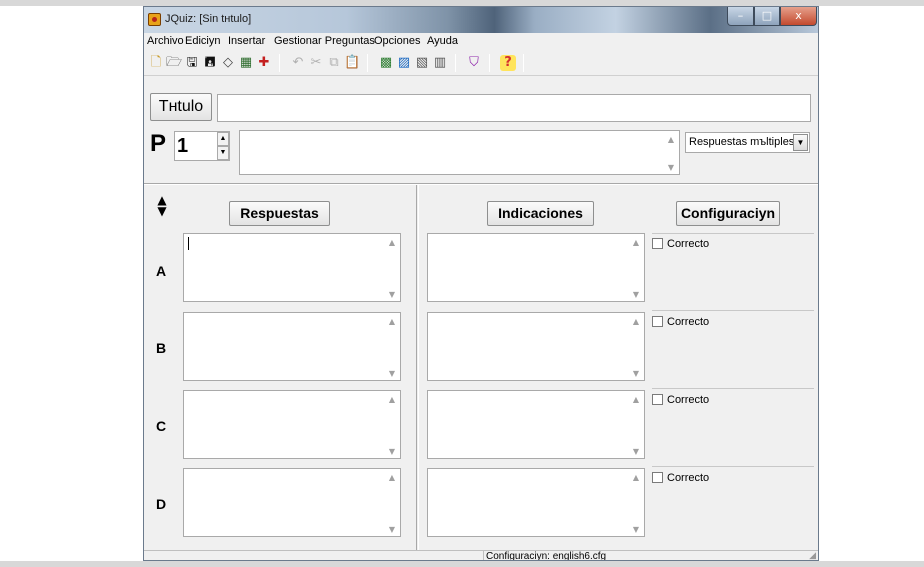 The height and width of the screenshot is (567, 924). What do you see at coordinates (174, 63) in the screenshot?
I see `open-icon: 🗁` at bounding box center [174, 63].